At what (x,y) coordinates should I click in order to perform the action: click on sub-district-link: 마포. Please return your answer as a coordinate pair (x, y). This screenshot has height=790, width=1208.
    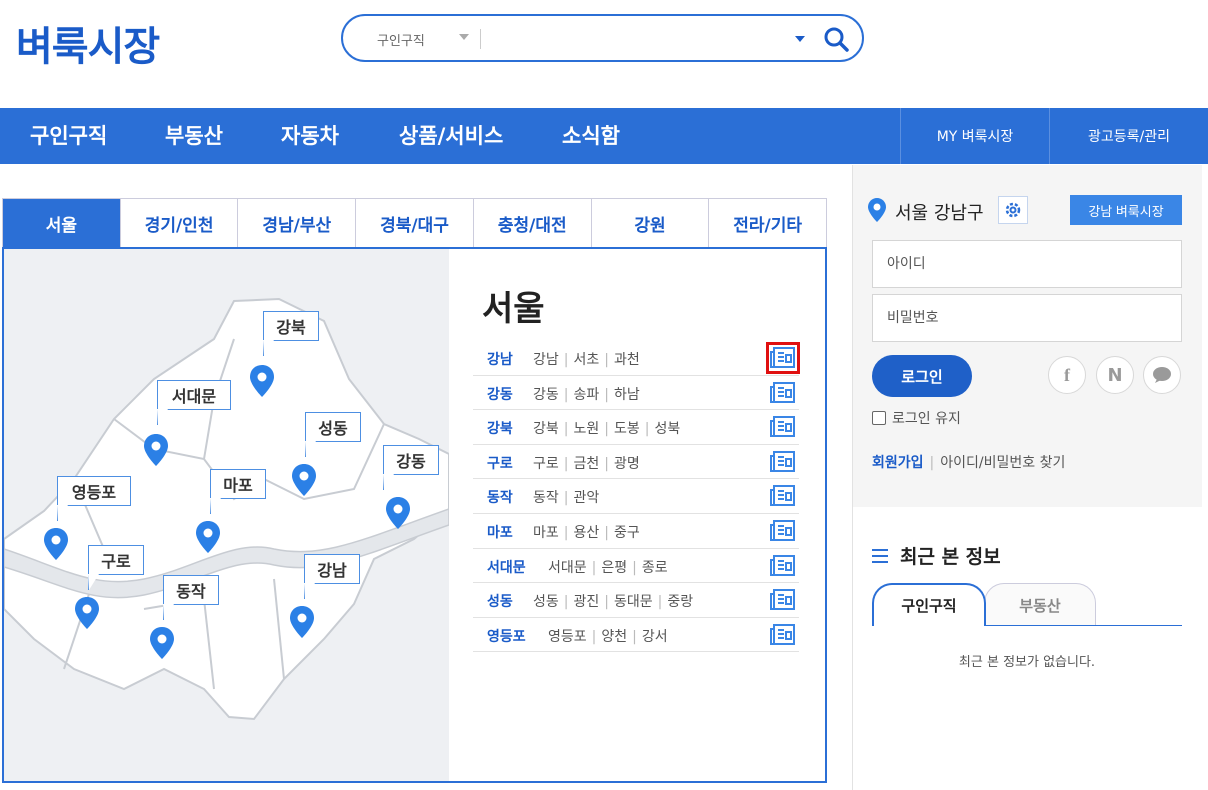
    Looking at the image, I should click on (546, 533).